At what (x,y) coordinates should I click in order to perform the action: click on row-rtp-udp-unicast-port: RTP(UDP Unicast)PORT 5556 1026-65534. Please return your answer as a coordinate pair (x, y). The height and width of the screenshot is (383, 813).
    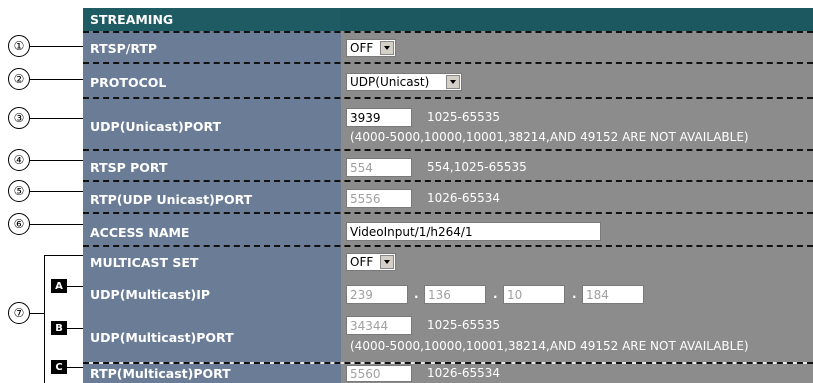
    Looking at the image, I should click on (448, 199).